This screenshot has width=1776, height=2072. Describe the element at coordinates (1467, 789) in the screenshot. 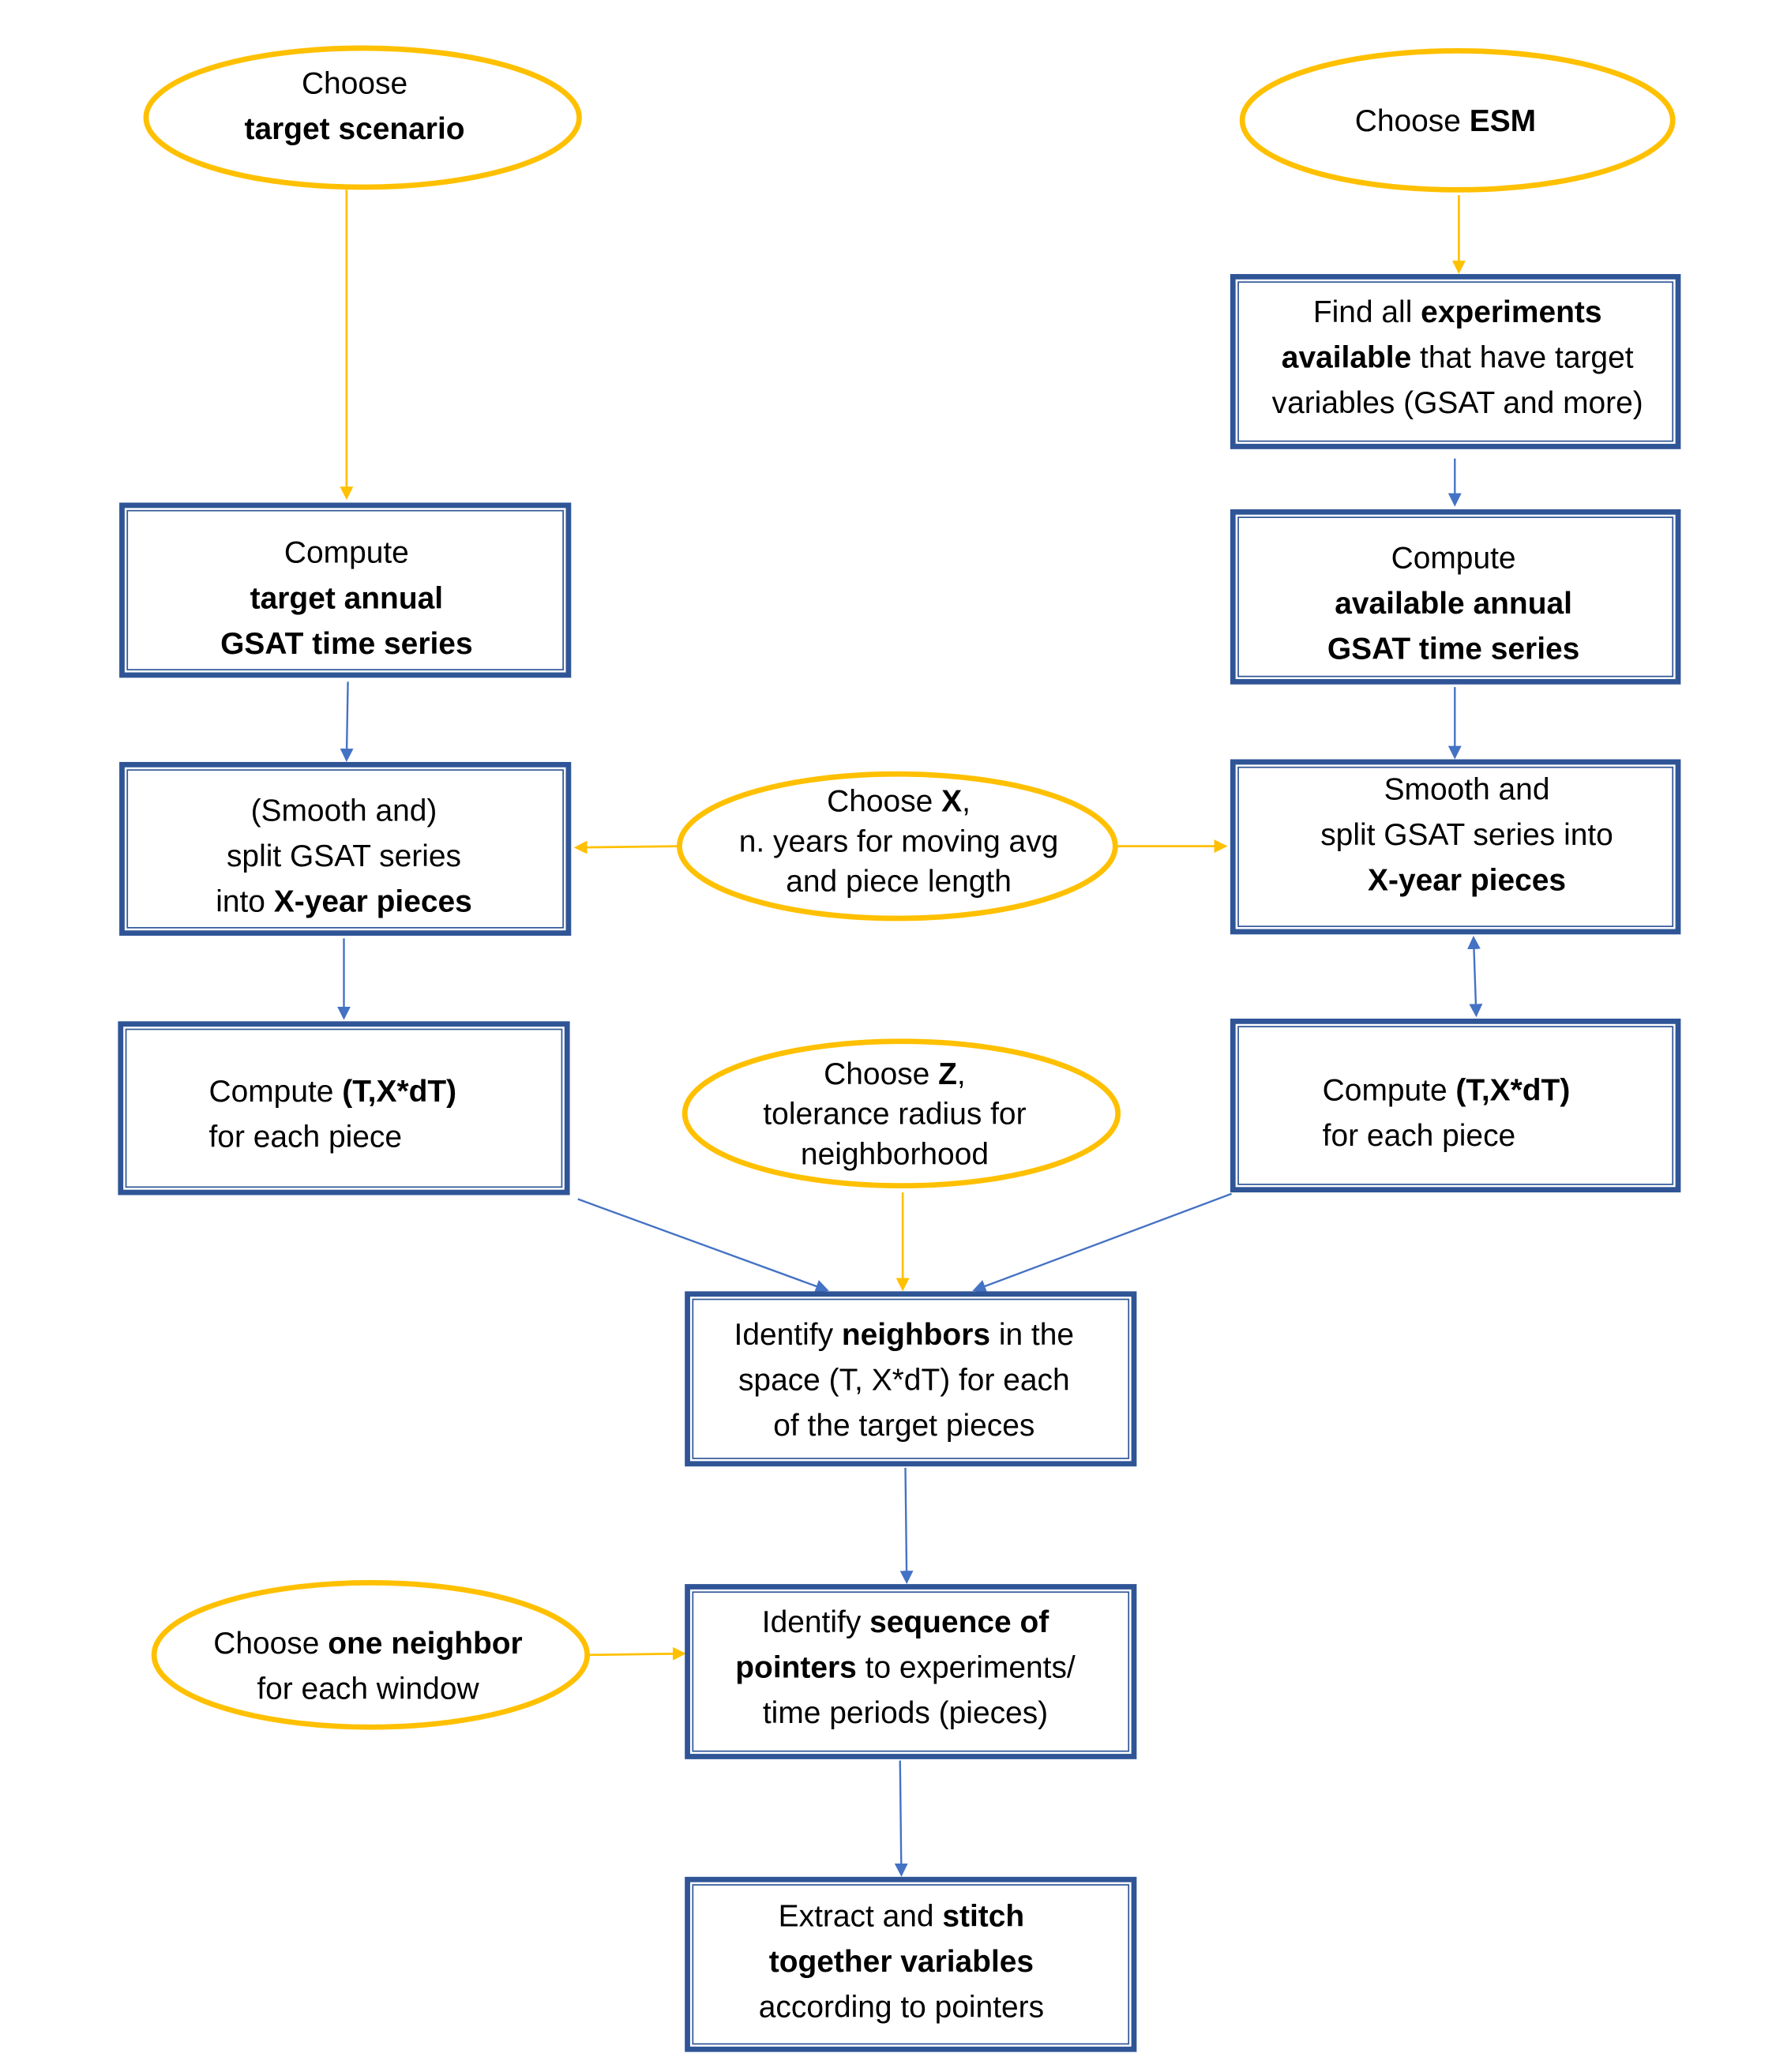

I see `label-run: Smooth and` at that location.